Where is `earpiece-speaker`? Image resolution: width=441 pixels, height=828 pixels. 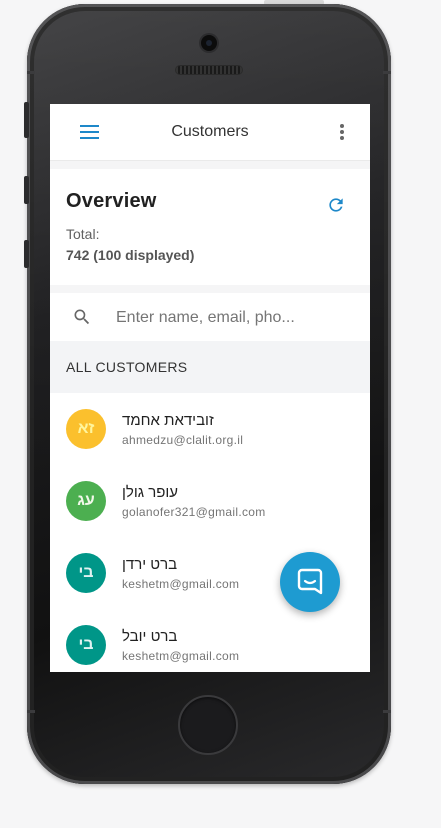
earpiece-speaker is located at coordinates (209, 70).